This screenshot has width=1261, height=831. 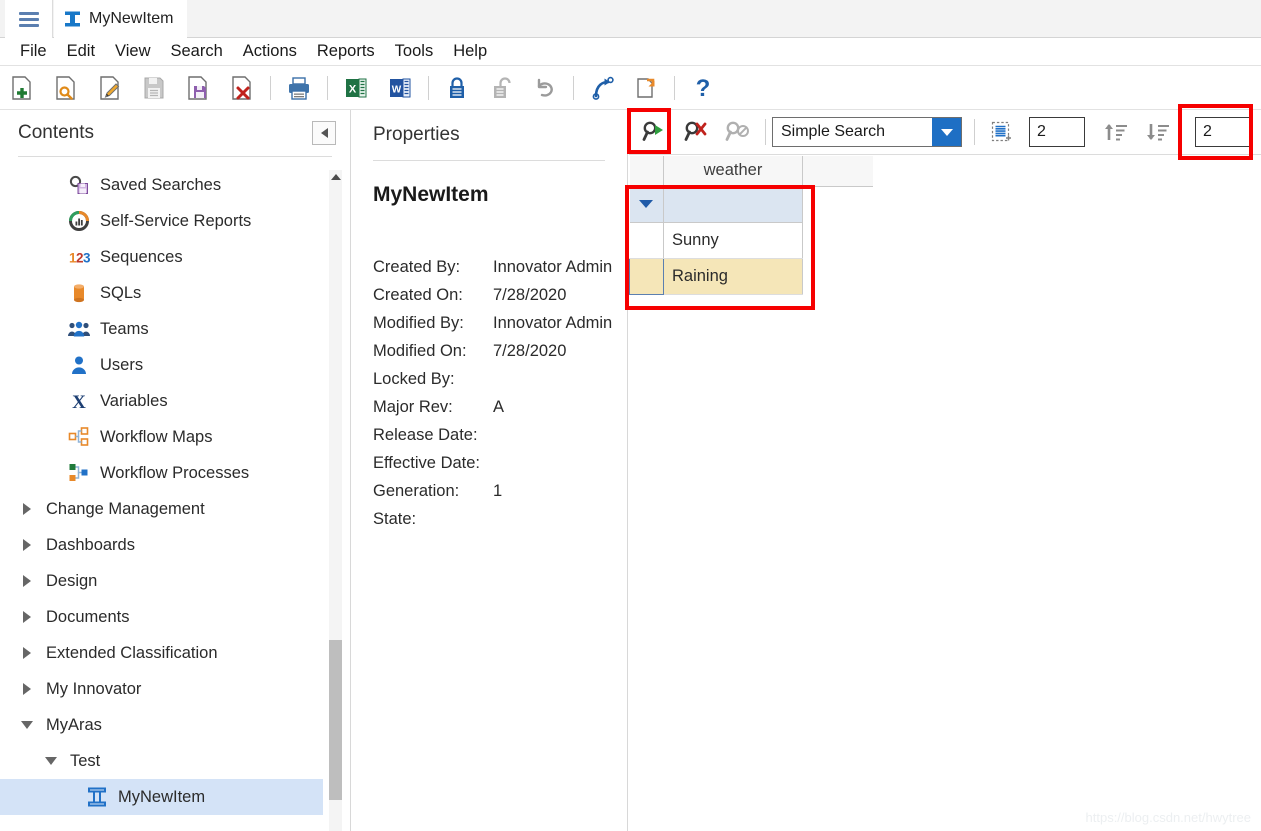 What do you see at coordinates (414, 379) in the screenshot?
I see `property-label: Locked By:` at bounding box center [414, 379].